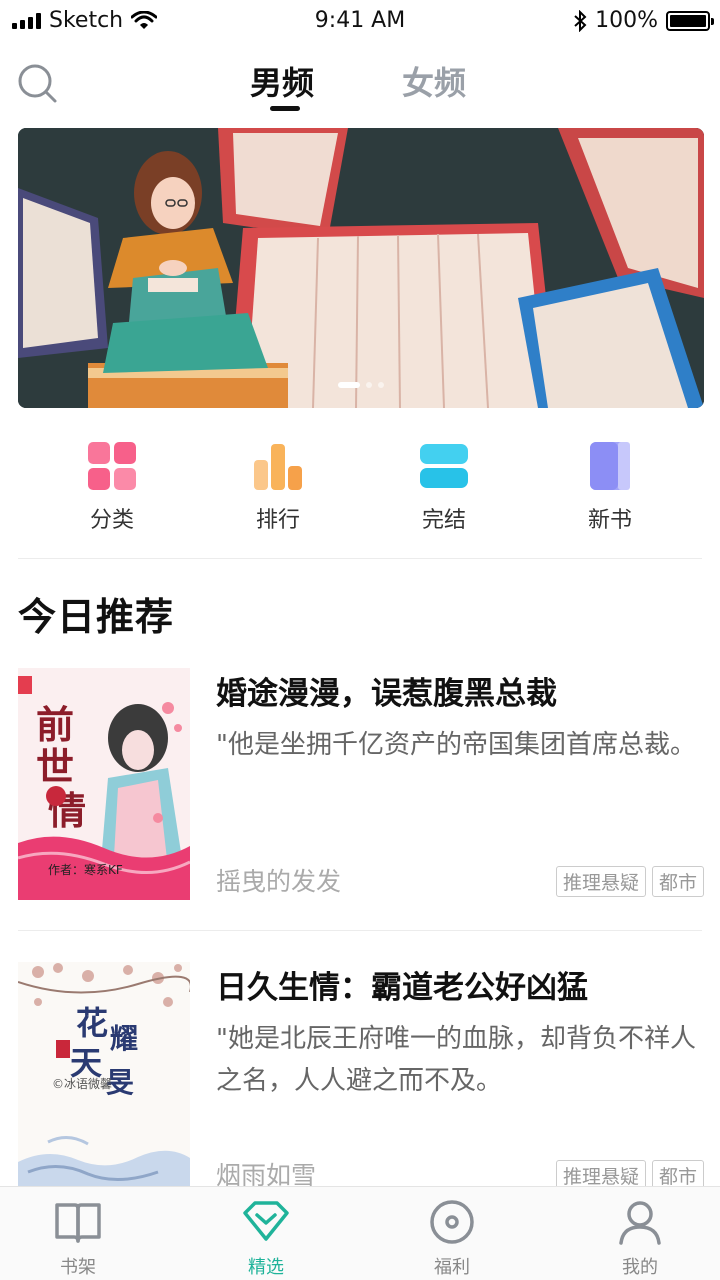  What do you see at coordinates (443, 520) in the screenshot?
I see `quick-entry-label: 完结` at bounding box center [443, 520].